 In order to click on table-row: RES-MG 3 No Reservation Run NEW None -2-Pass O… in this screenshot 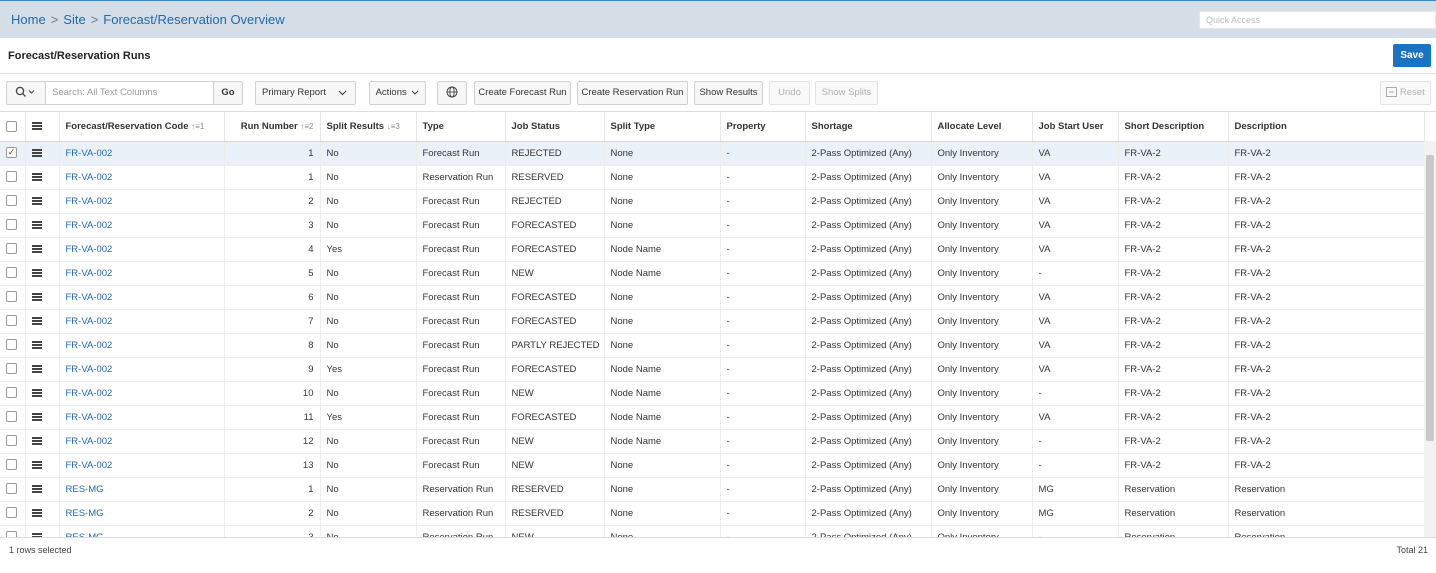, I will do `click(712, 531)`.